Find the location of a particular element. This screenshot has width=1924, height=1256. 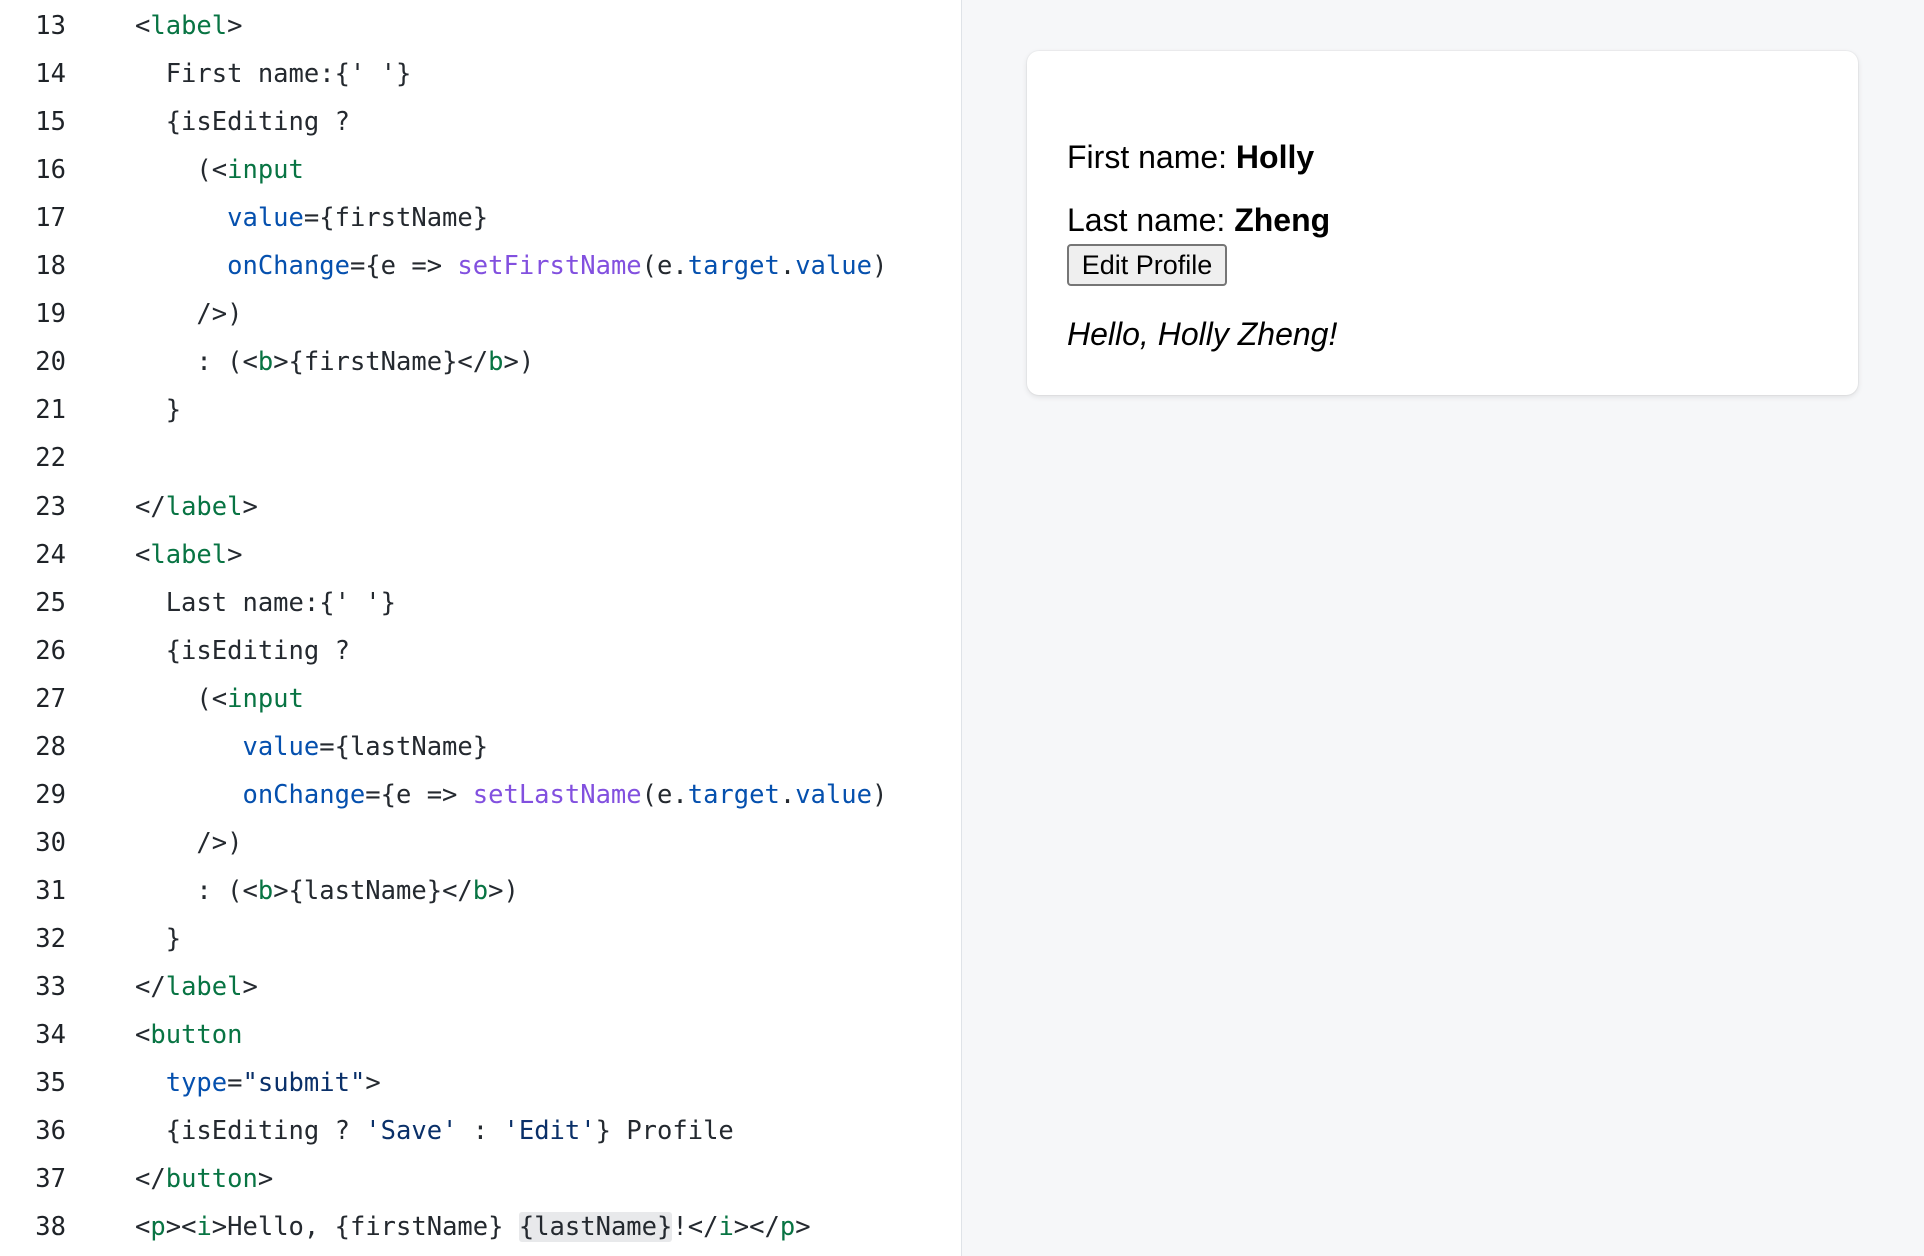

code-token: "submit" is located at coordinates (304, 1083).